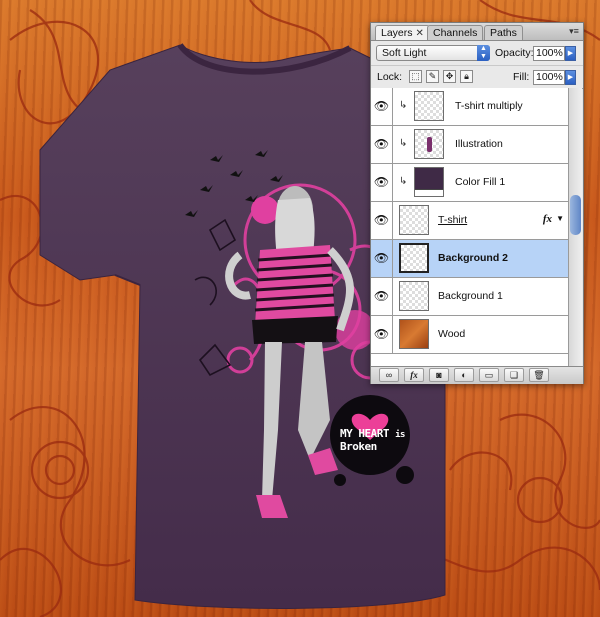  Describe the element at coordinates (473, 258) in the screenshot. I see `layer-name: Background 2` at that location.